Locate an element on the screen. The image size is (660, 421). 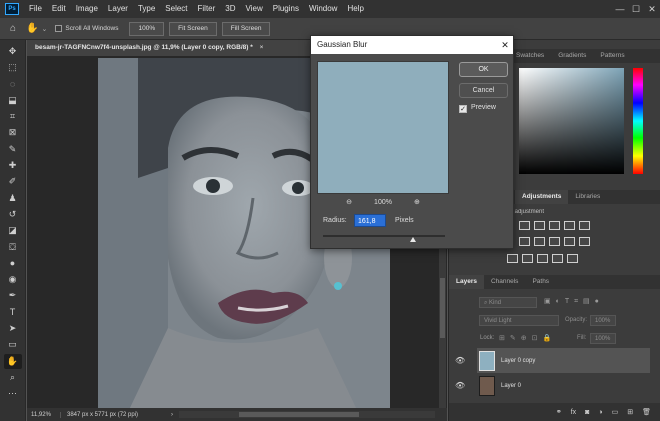
tab-gradients: Gradients is located at coordinates (572, 56).